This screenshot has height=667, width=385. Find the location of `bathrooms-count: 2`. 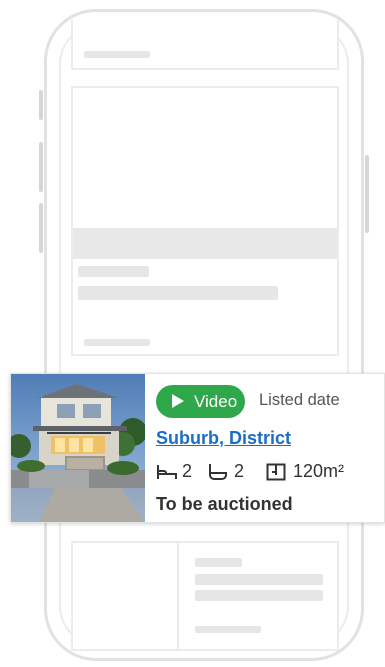

bathrooms-count: 2 is located at coordinates (239, 471).